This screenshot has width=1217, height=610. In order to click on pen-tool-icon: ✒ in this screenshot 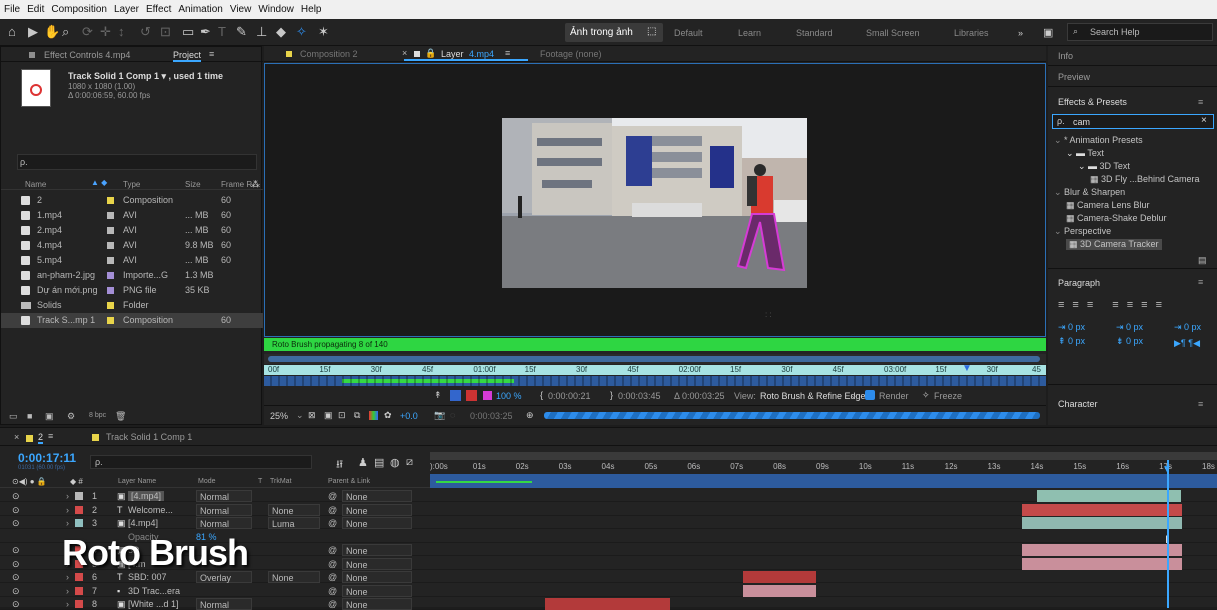, I will do `click(205, 32)`.